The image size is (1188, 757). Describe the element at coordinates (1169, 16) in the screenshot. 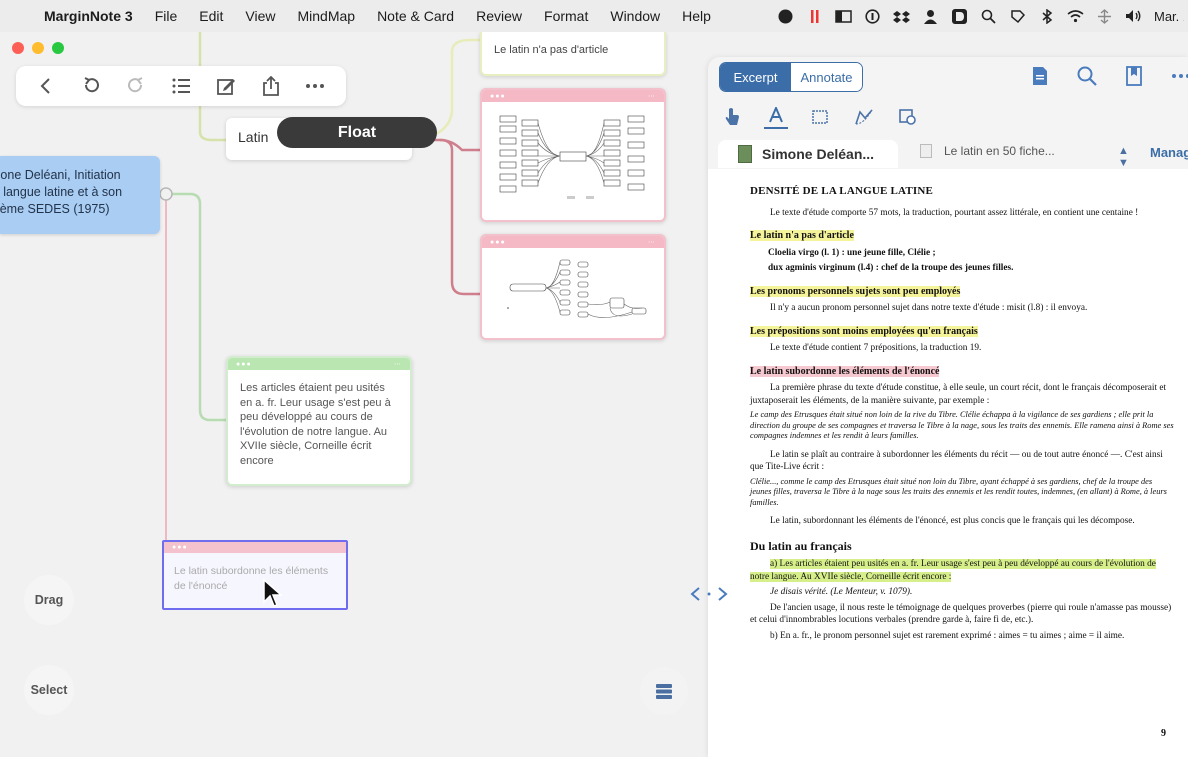

I see `menu-clock: Mar. 1` at that location.